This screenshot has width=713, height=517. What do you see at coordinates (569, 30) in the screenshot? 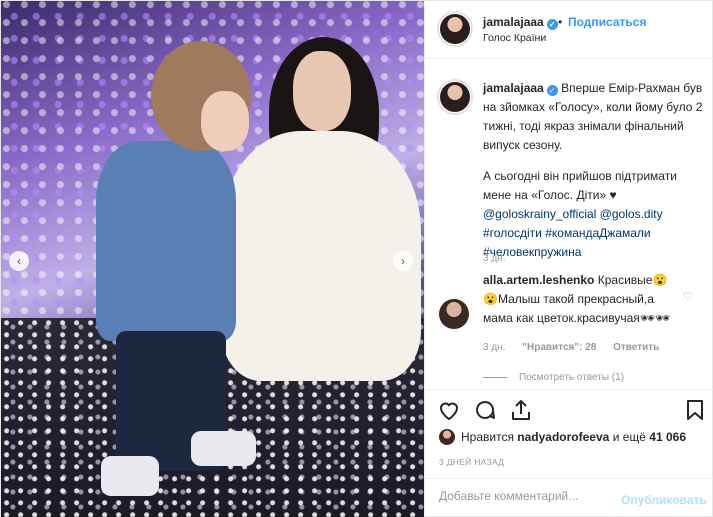
I see `post-header: jamalajaaa ✓ • Подписаться Голос Країни` at bounding box center [569, 30].